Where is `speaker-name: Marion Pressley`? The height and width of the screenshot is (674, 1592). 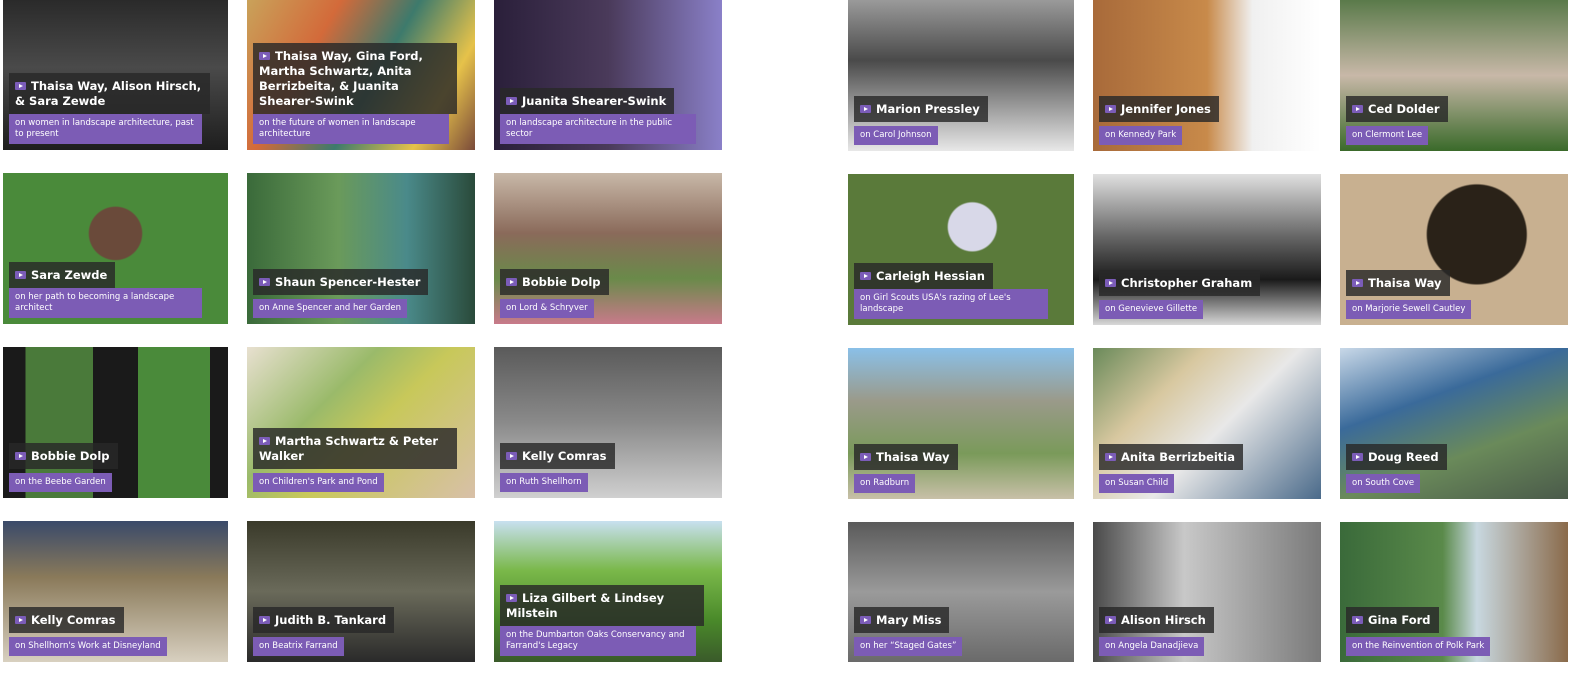
speaker-name: Marion Pressley is located at coordinates (928, 109).